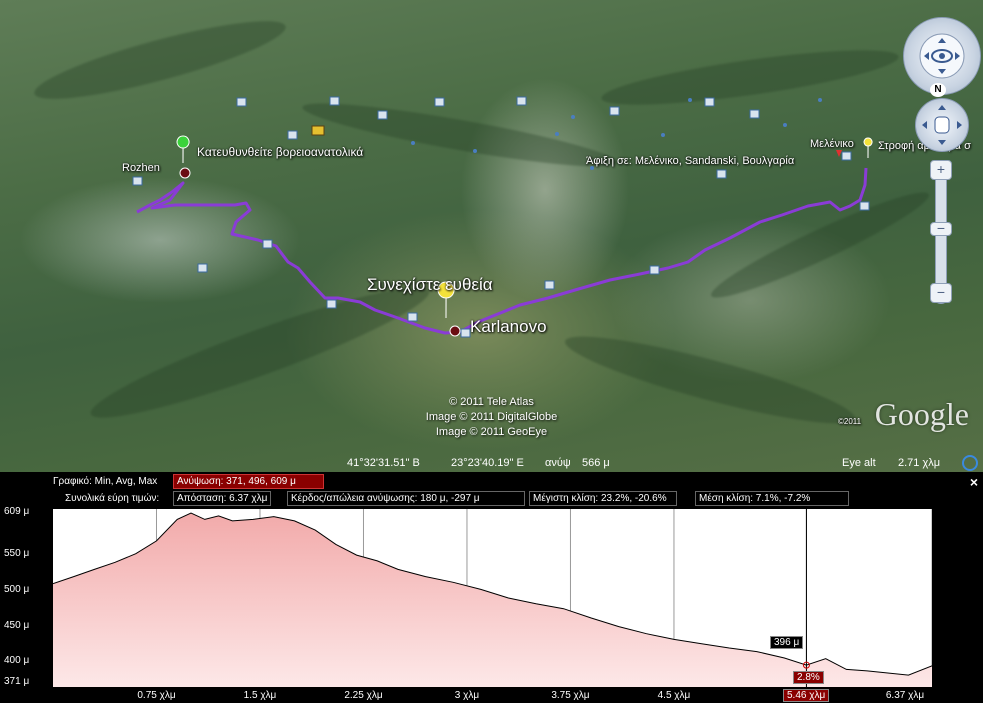 This screenshot has height=703, width=983. I want to click on elevation-stat: Ανύψωση: 371, 496, 609 μ, so click(248, 481).